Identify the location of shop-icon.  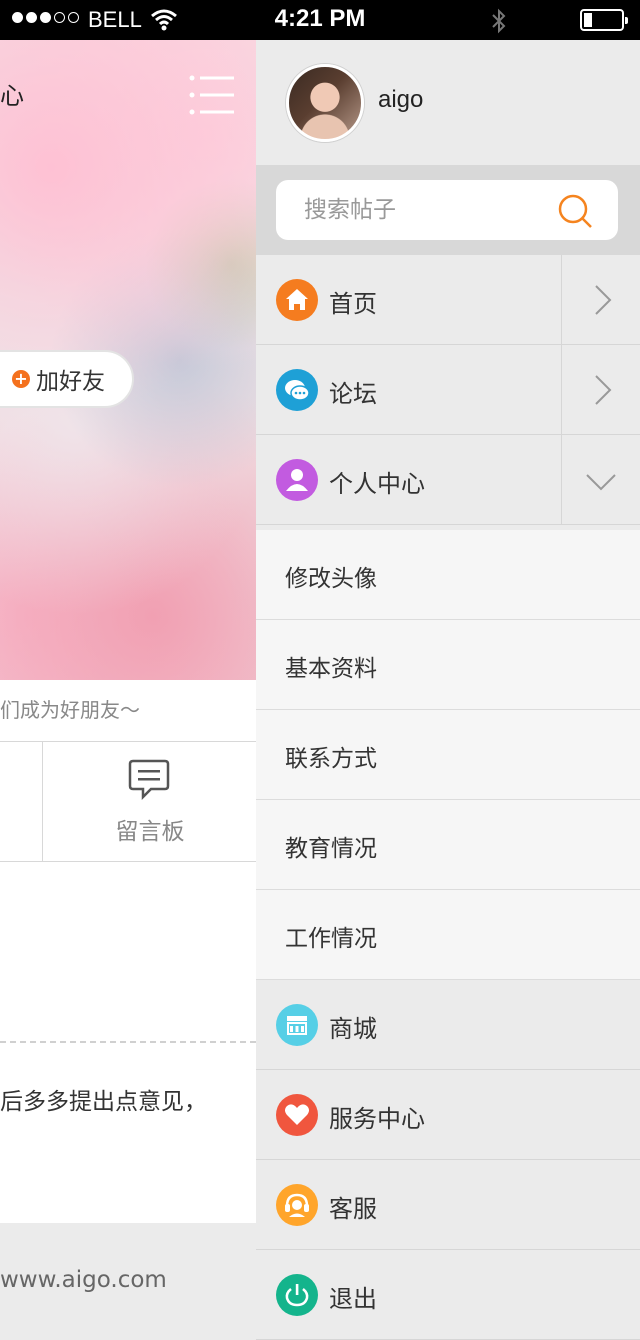
(297, 1025).